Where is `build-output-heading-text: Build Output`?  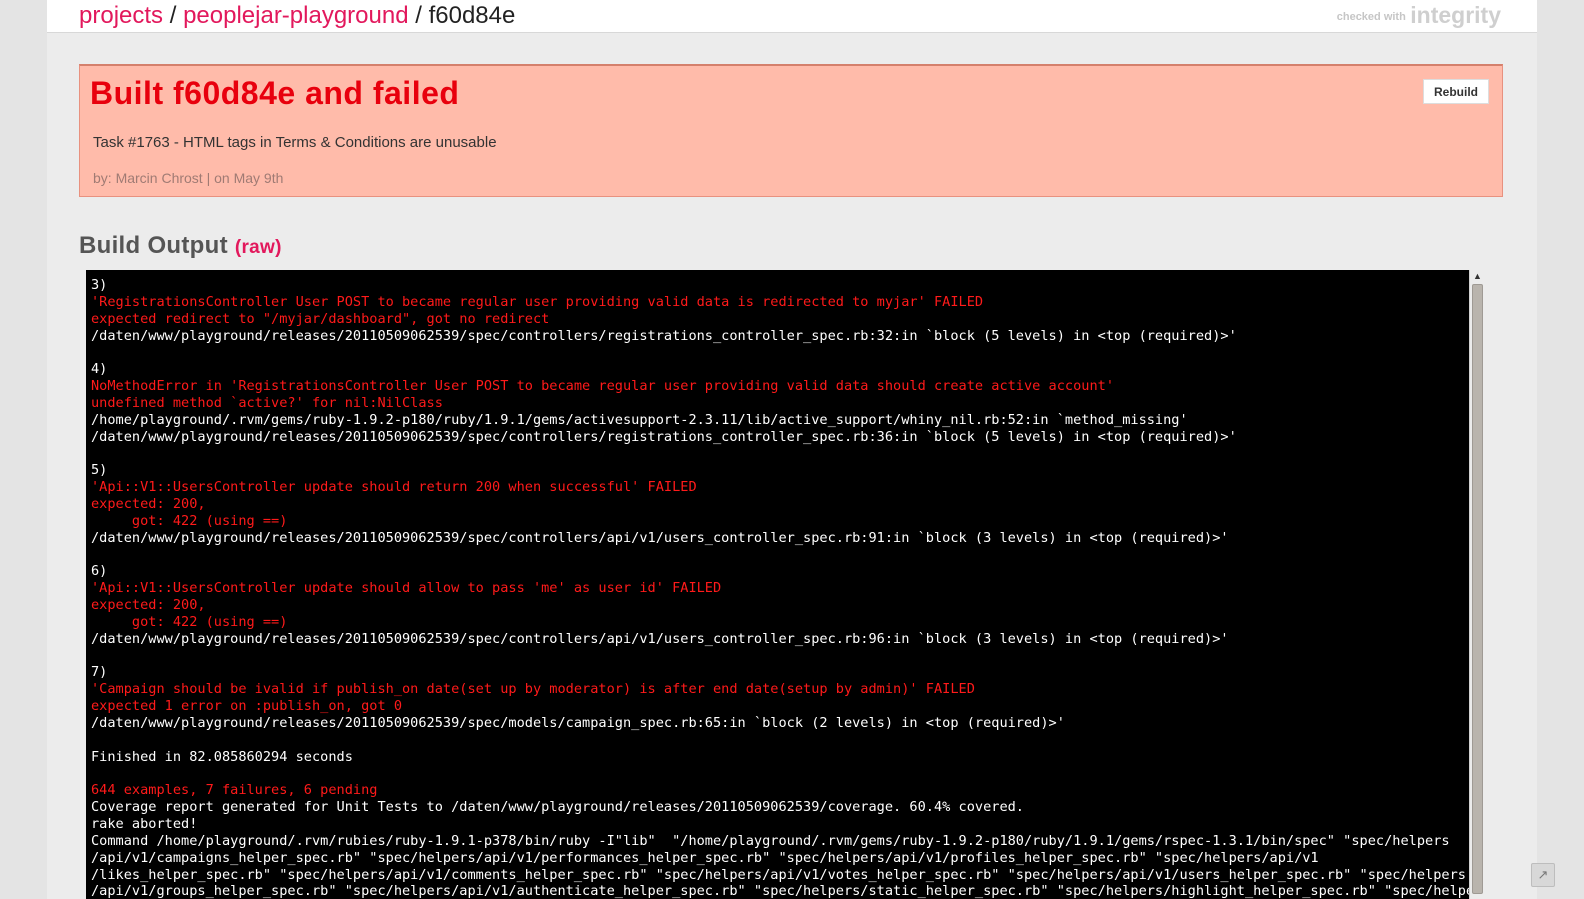
build-output-heading-text: Build Output is located at coordinates (153, 245).